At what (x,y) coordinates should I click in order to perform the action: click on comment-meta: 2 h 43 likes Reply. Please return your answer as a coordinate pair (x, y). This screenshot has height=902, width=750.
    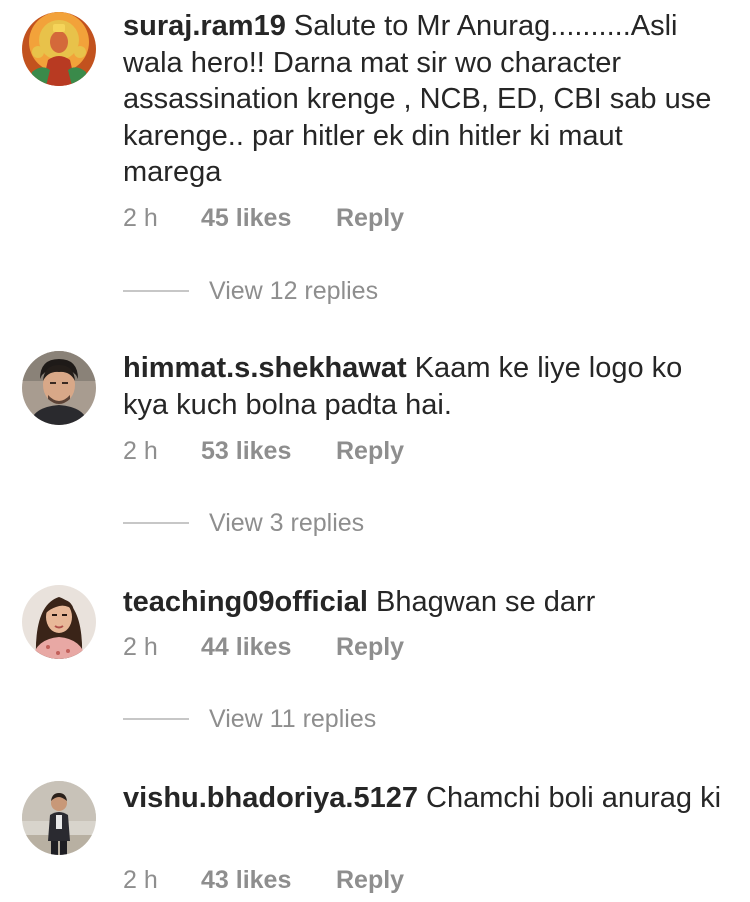
    Looking at the image, I should click on (263, 880).